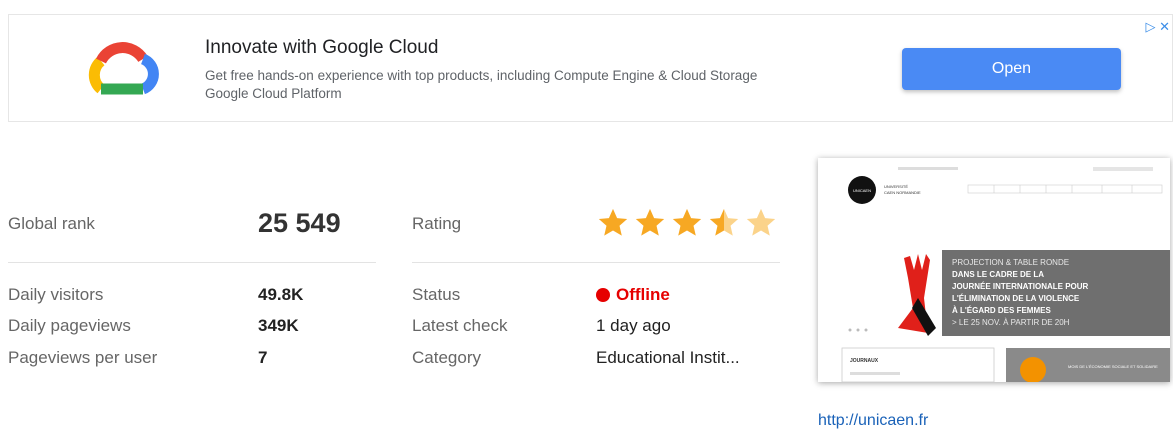  Describe the element at coordinates (192, 262) in the screenshot. I see `divider-left` at that location.